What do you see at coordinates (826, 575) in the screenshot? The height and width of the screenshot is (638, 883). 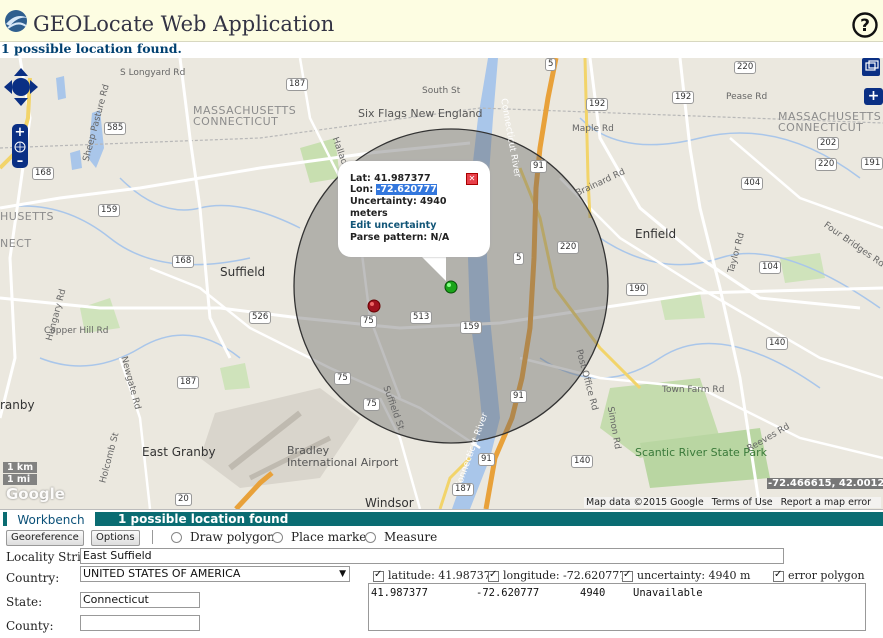 I see `error-polygon-label: error polygon` at bounding box center [826, 575].